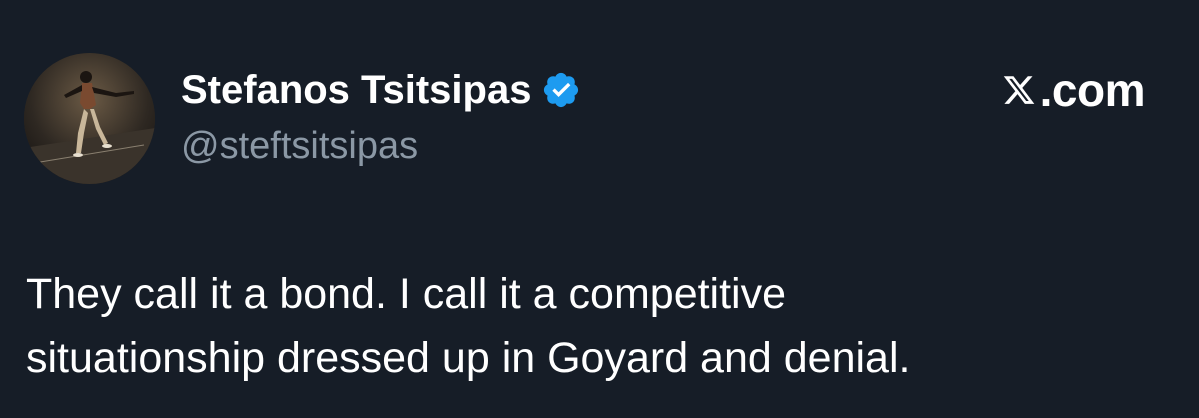  I want to click on brand-logo: .com, so click(1074, 90).